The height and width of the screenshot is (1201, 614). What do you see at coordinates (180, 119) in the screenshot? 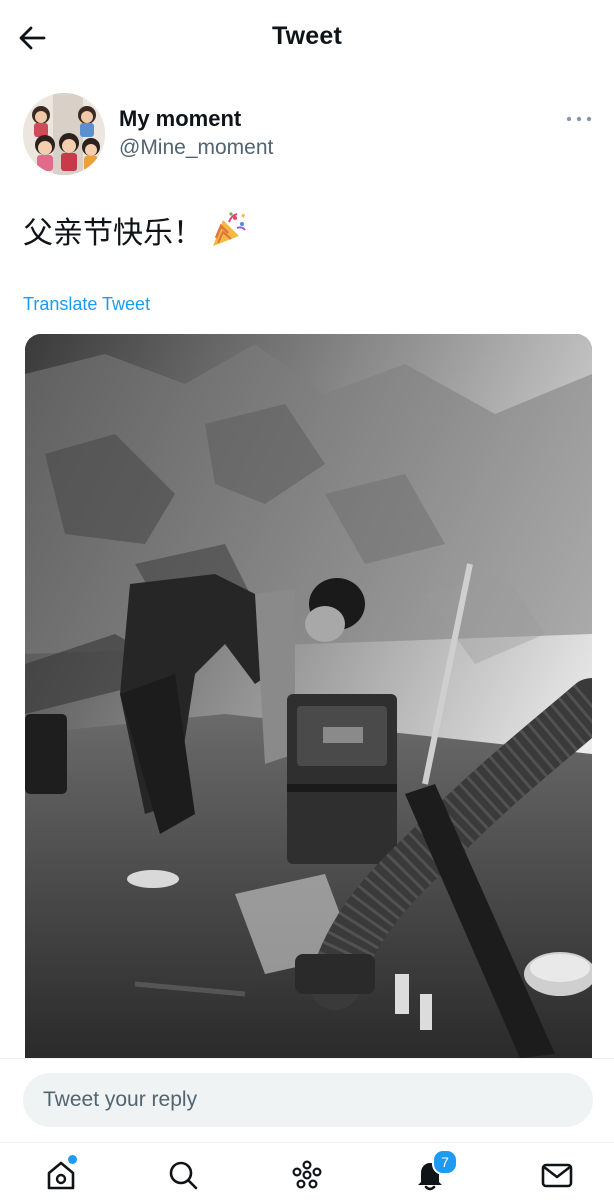
I see `author-display-name: My moment` at bounding box center [180, 119].